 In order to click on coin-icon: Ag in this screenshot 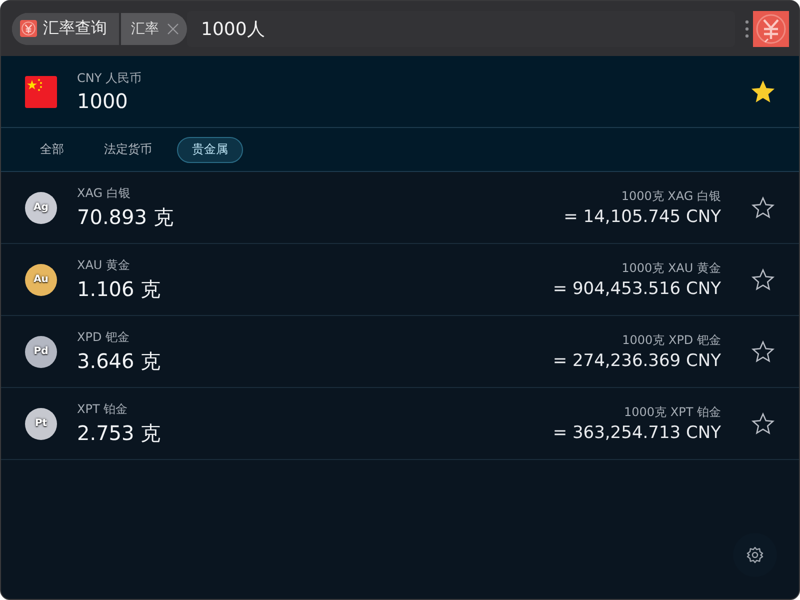, I will do `click(41, 208)`.